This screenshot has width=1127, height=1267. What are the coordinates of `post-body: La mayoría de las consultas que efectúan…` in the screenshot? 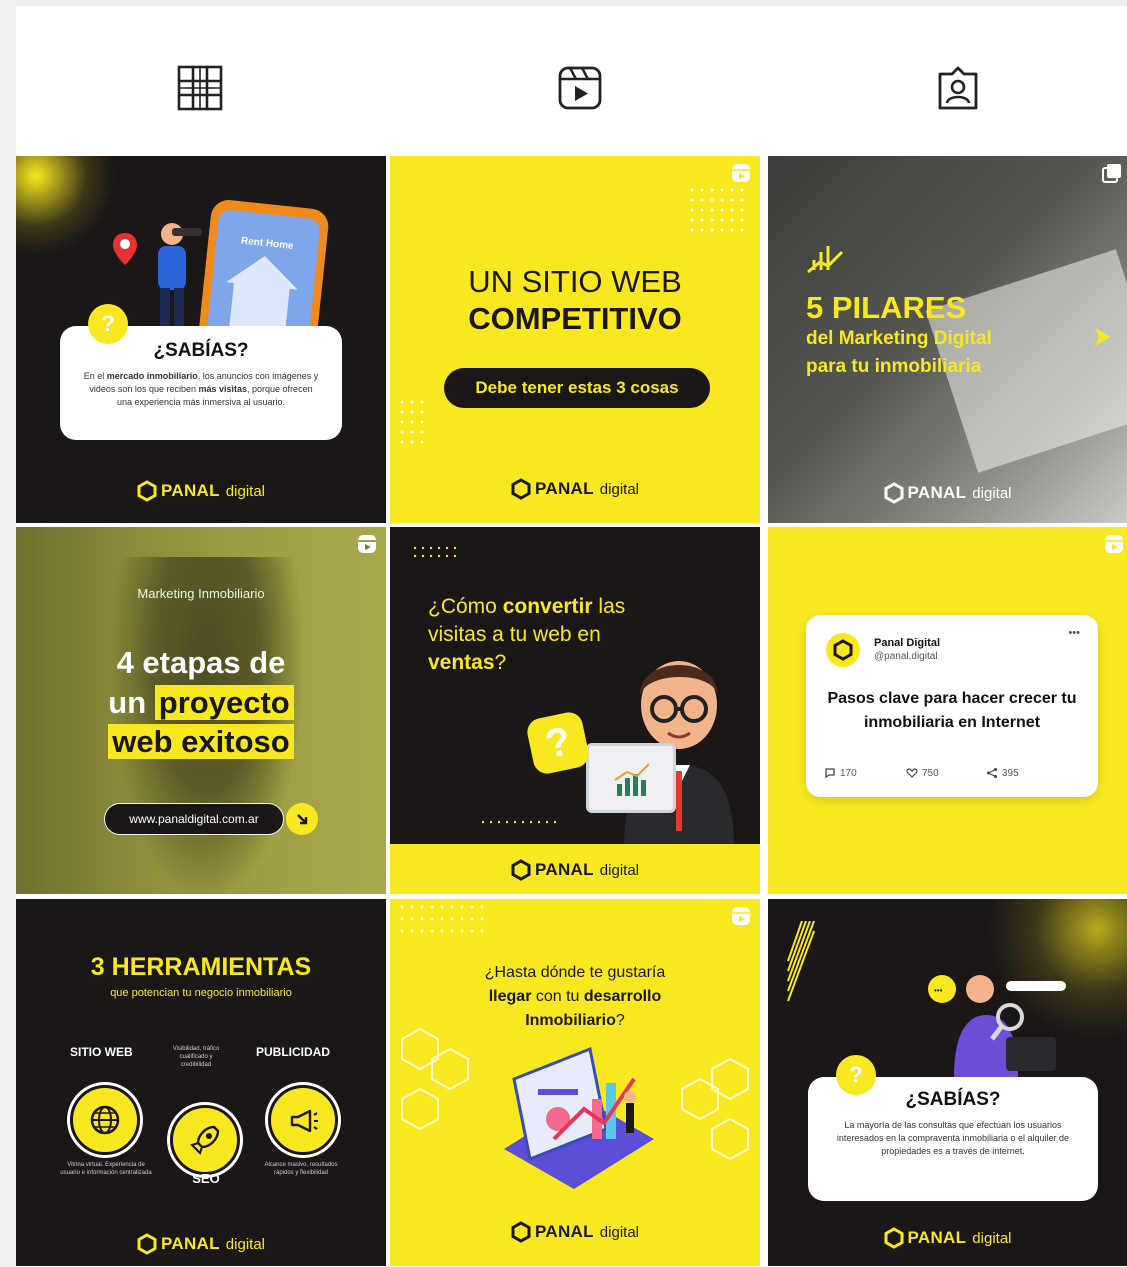 It's located at (953, 1138).